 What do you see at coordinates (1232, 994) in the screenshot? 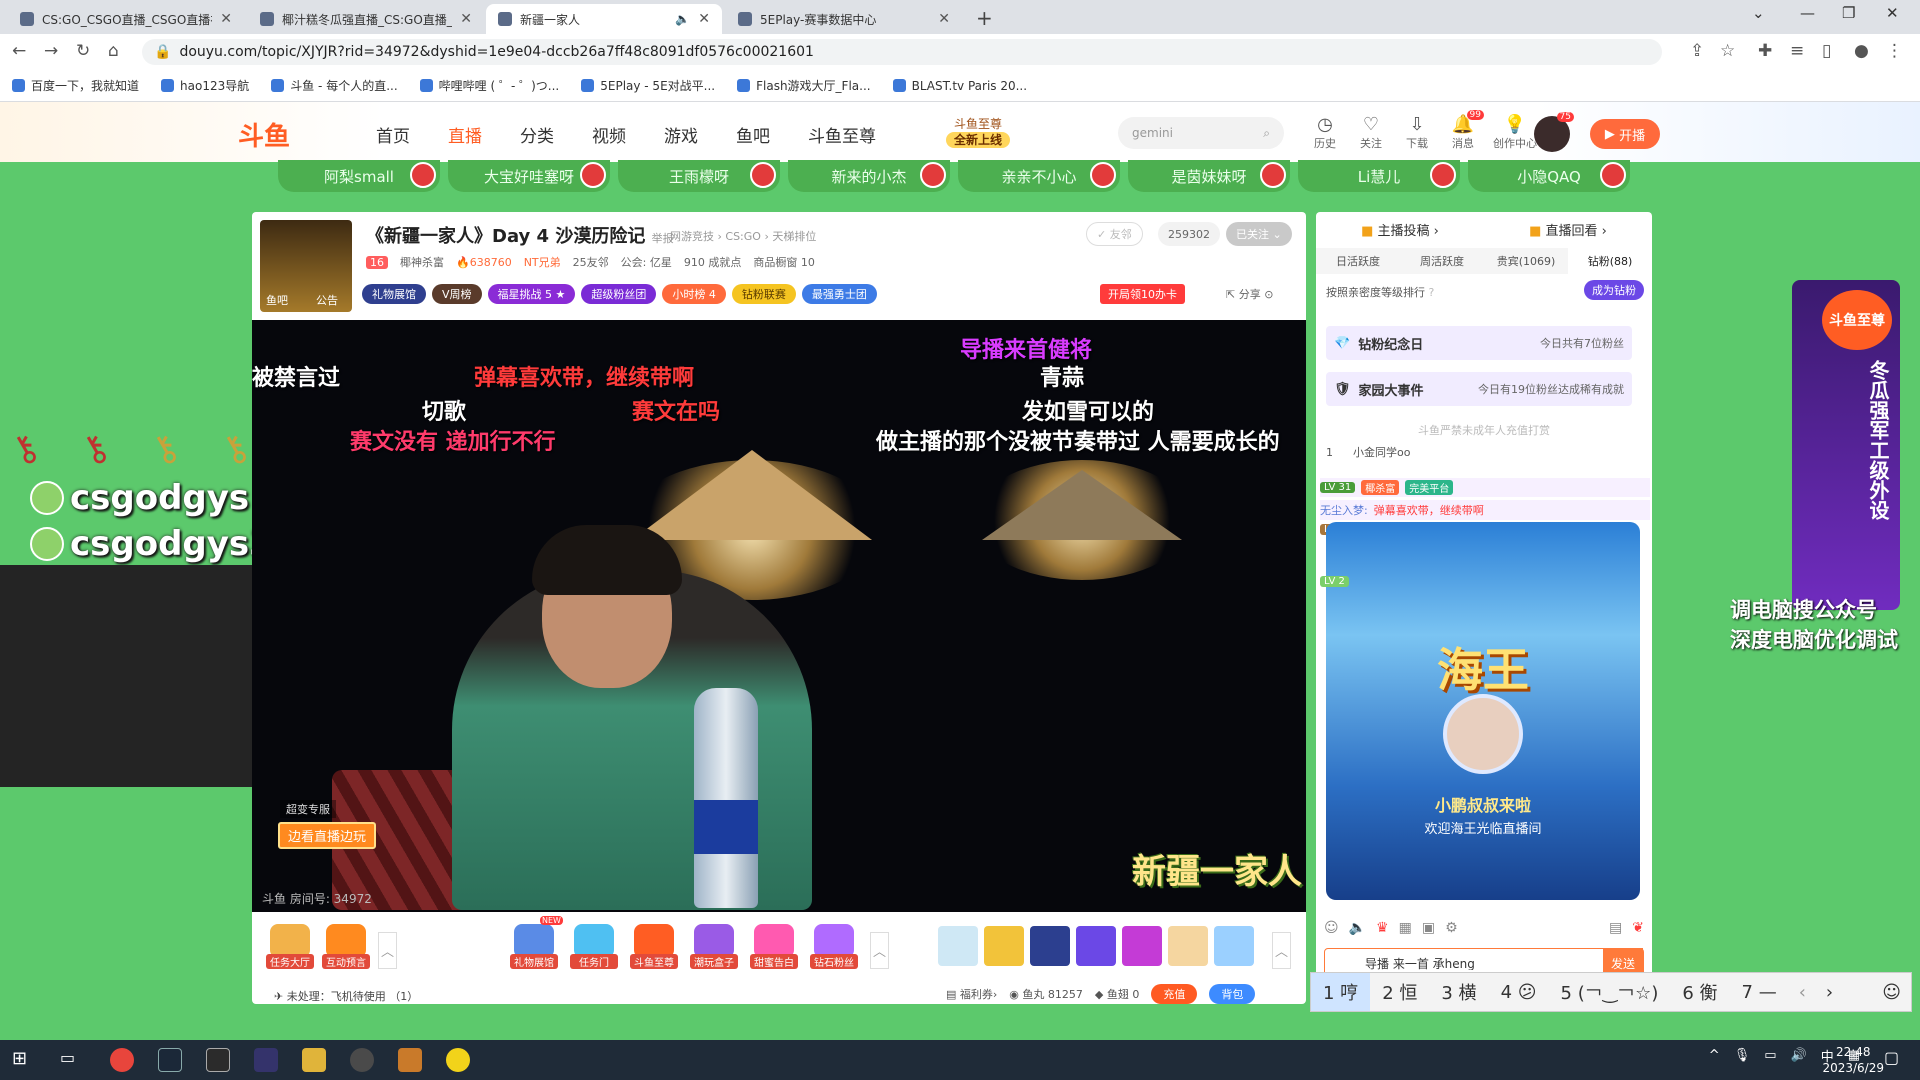
I see `bag-button: 背包` at bounding box center [1232, 994].